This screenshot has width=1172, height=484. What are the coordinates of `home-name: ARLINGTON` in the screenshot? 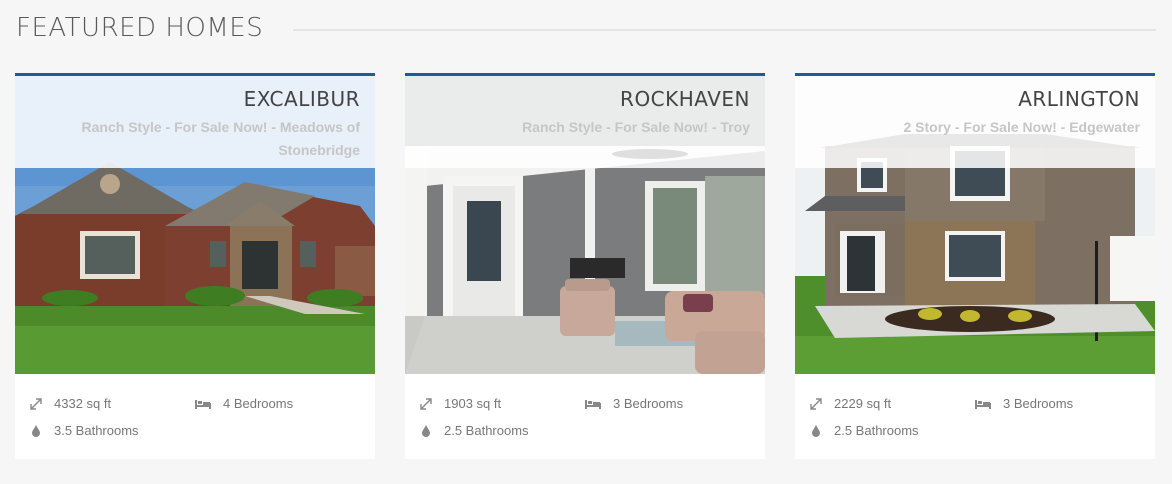 It's located at (987, 99).